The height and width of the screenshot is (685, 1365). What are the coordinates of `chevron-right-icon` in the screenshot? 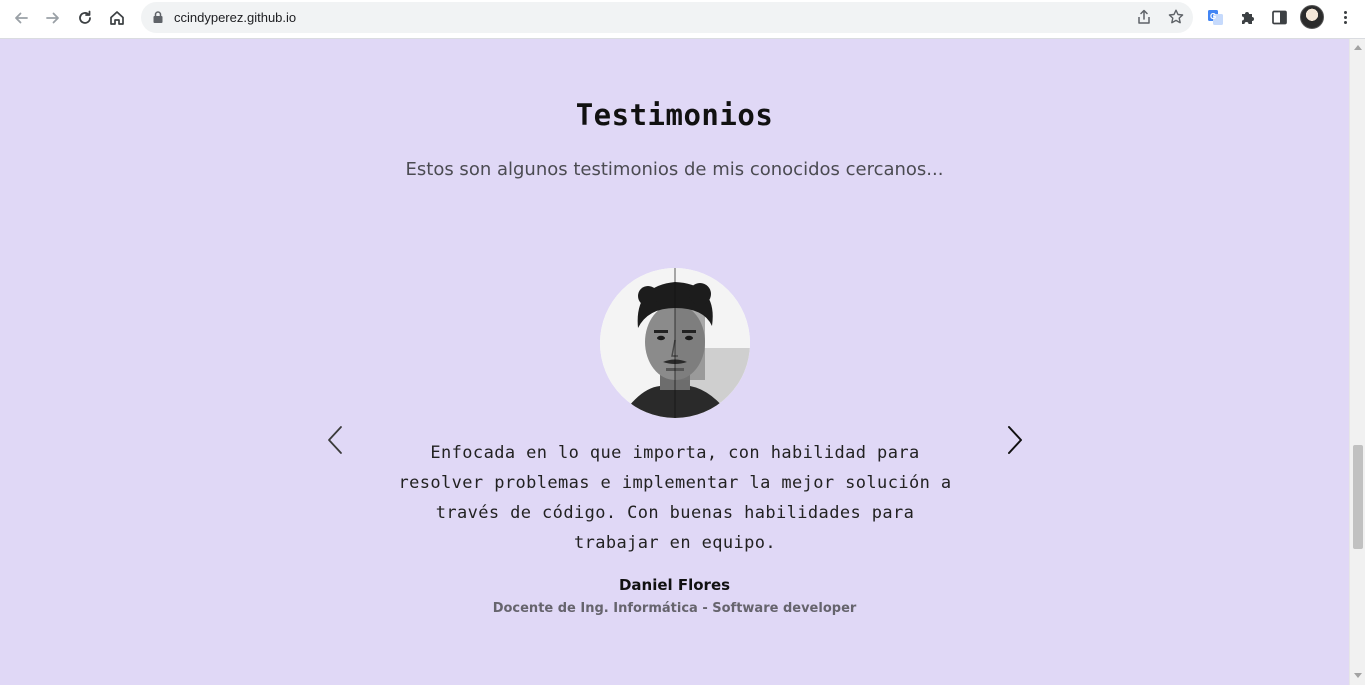 It's located at (1015, 440).